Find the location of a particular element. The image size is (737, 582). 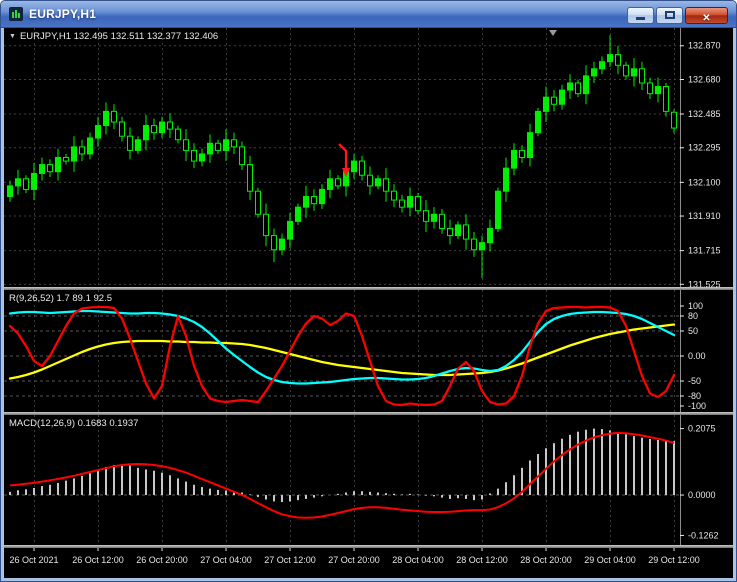

svg-text: 27 Oct 20:00 is located at coordinates (354, 560).